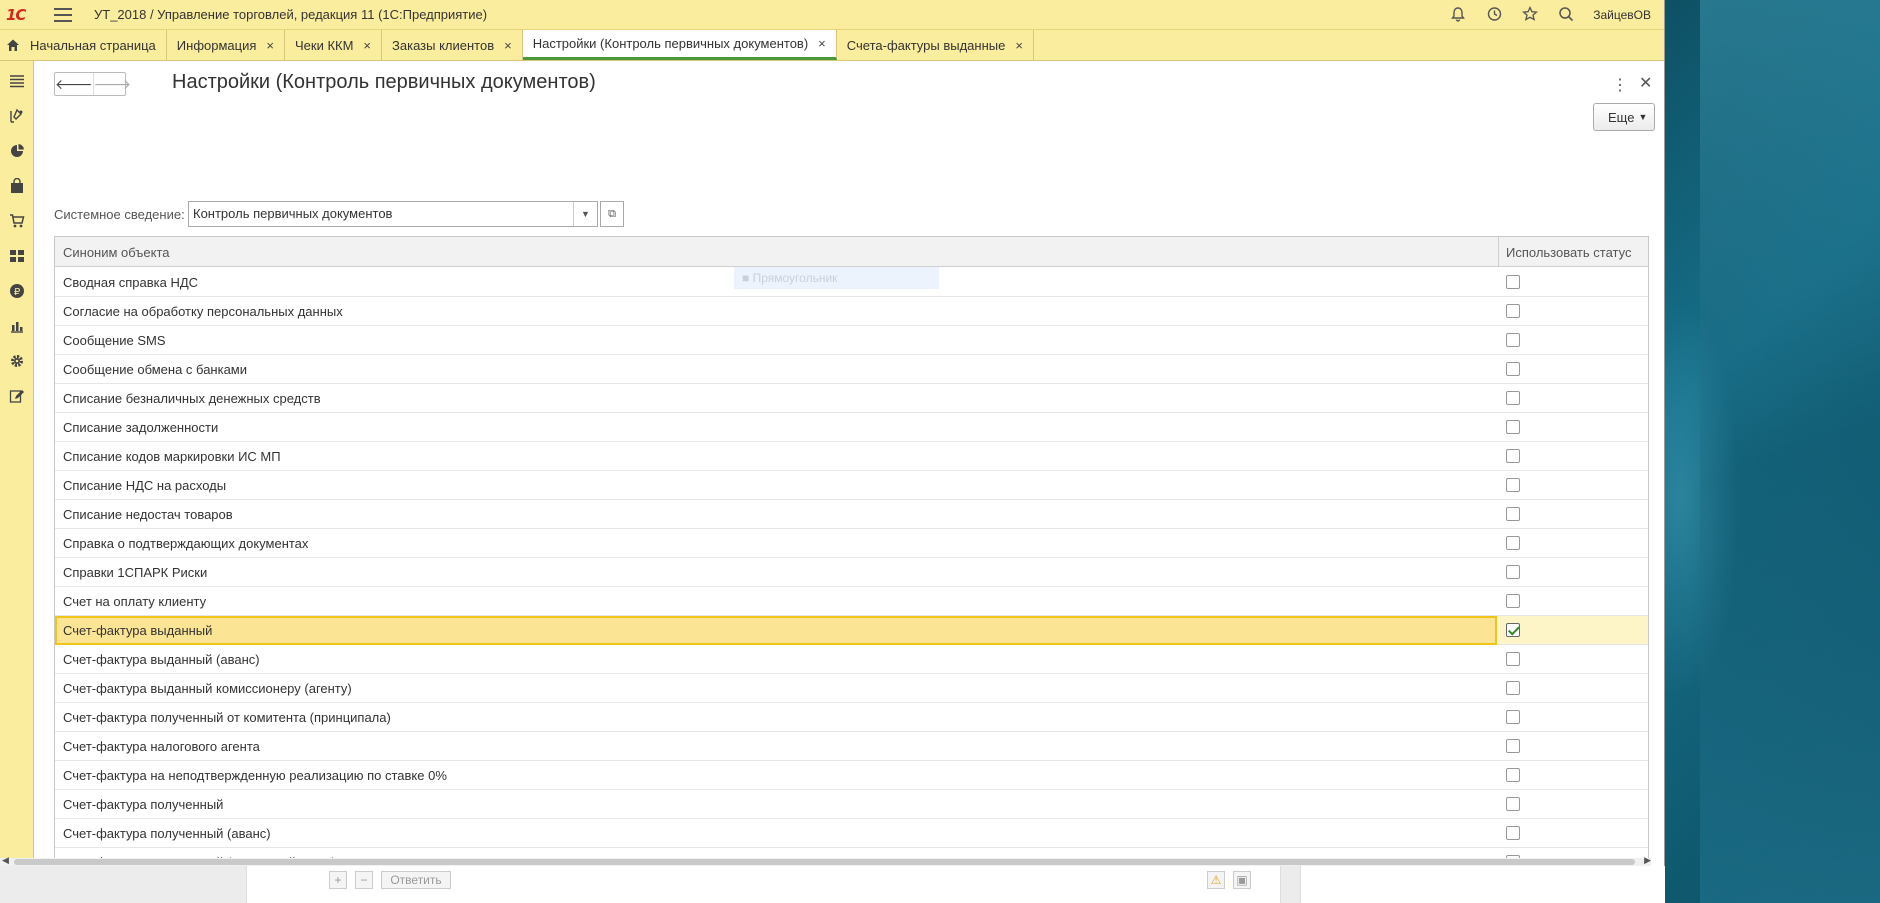 This screenshot has width=1880, height=903. I want to click on selected-cell, so click(776, 630).